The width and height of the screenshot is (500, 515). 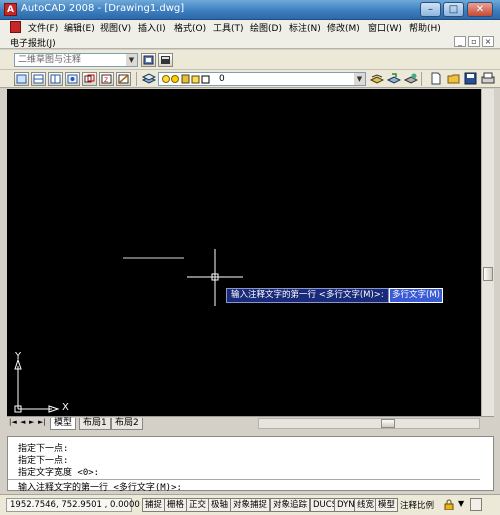 I want to click on command-line: 输入注释文字的第一行 <多行文字(M)>:, so click(x=244, y=486).